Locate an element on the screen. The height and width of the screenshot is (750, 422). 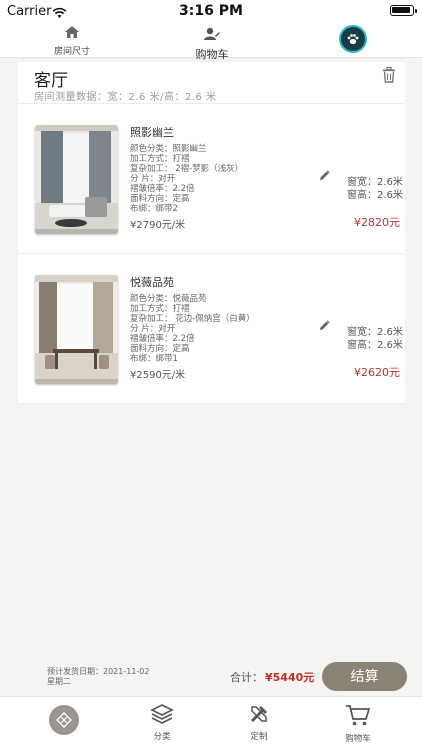
spec-line: 复杂加工： 2褶-梦影（浅灰） is located at coordinates (187, 169).